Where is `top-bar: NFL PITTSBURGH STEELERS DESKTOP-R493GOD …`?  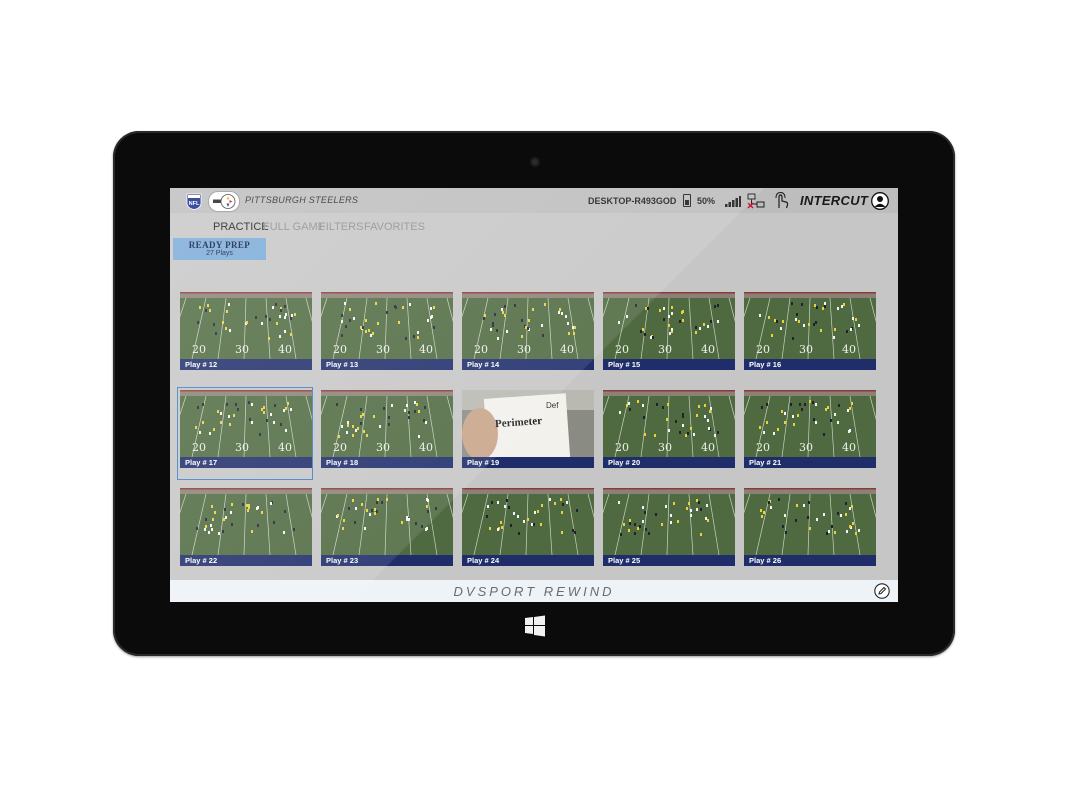 top-bar: NFL PITTSBURGH STEELERS DESKTOP-R493GOD … is located at coordinates (534, 200).